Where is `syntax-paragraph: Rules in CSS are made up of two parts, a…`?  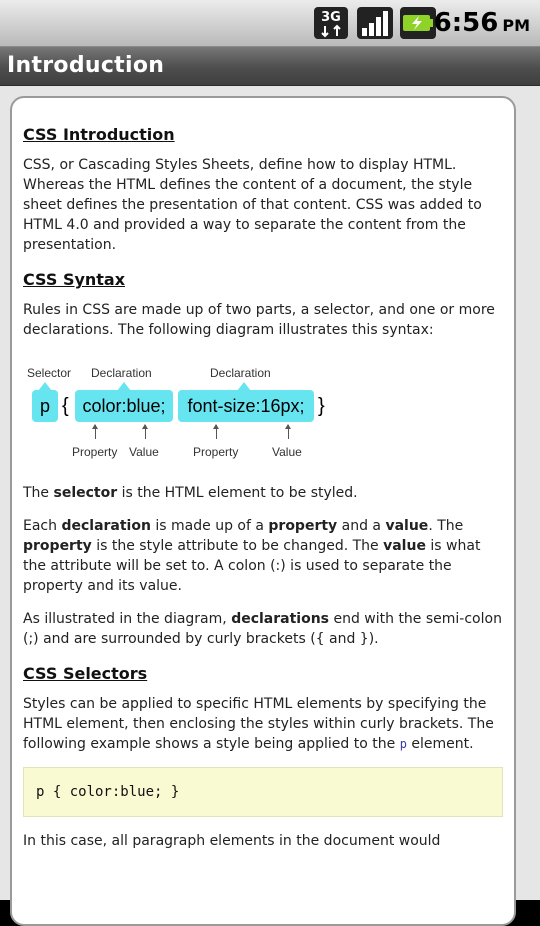
syntax-paragraph: Rules in CSS are made up of two parts, a… is located at coordinates (259, 320).